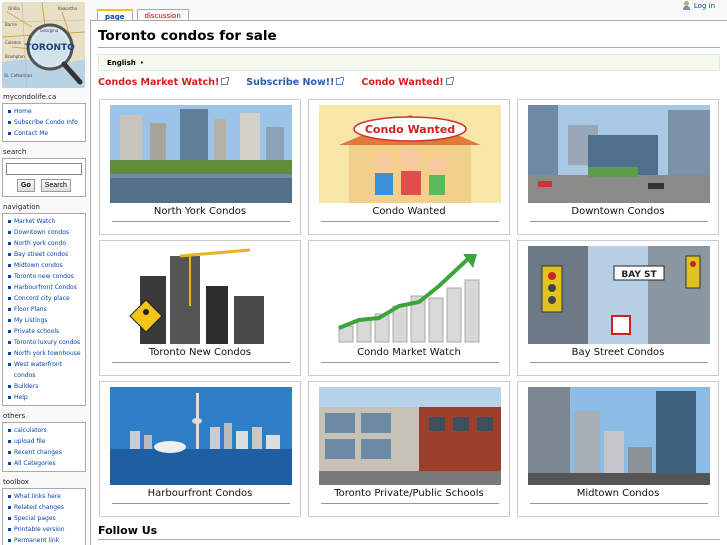 This screenshot has width=727, height=545. I want to click on sidebar-item-all-categories: All Categories, so click(45, 463).